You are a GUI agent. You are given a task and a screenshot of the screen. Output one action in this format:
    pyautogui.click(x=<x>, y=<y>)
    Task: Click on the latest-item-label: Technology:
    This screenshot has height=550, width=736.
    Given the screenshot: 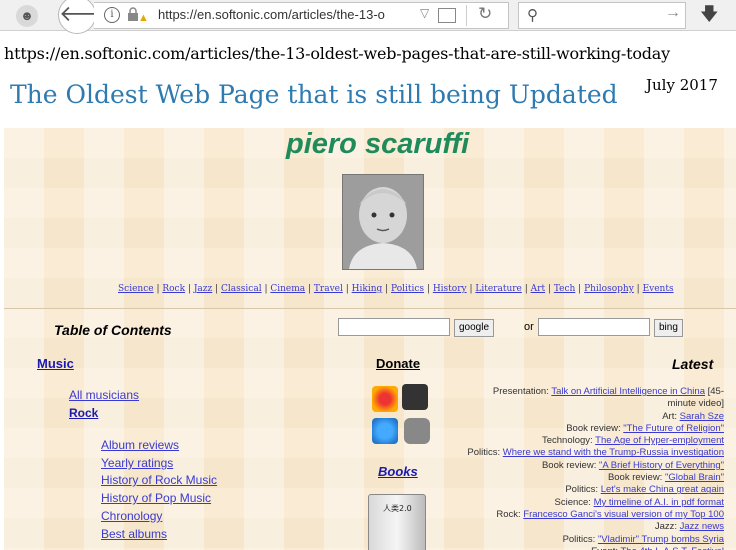 What is the action you would take?
    pyautogui.click(x=568, y=441)
    